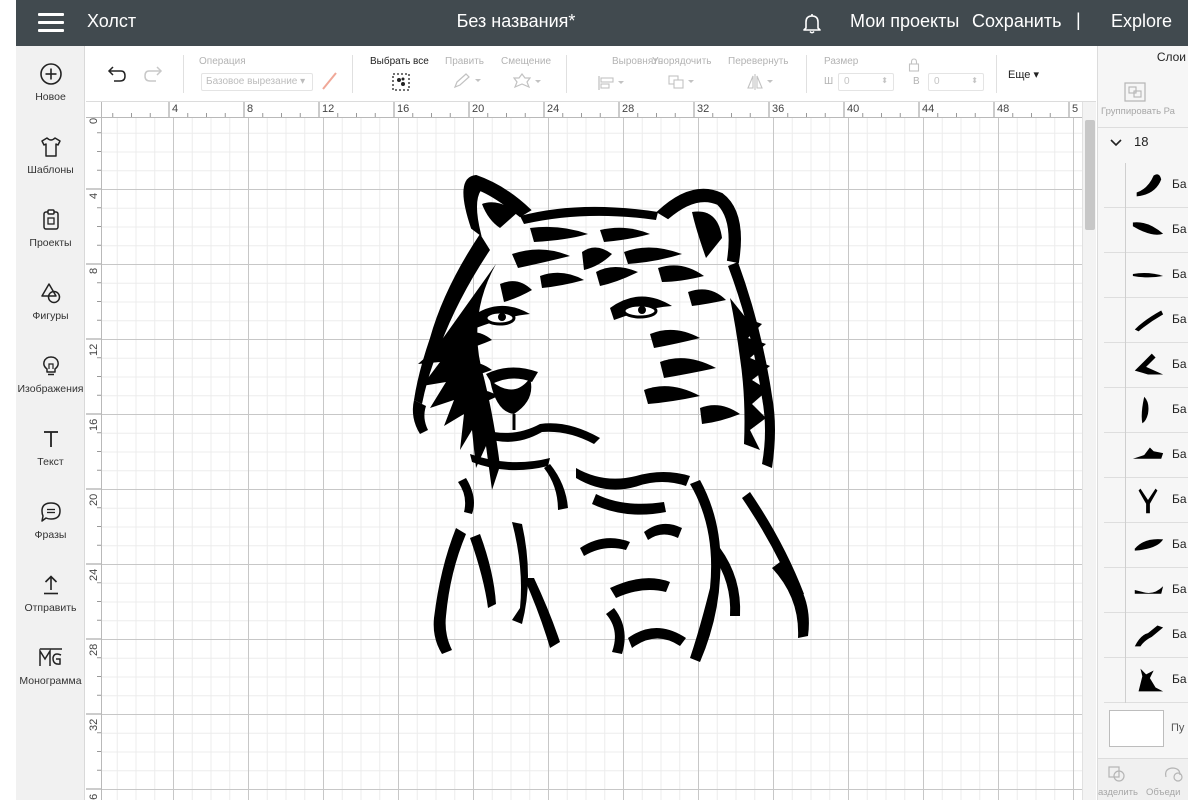 The image size is (1200, 800). What do you see at coordinates (1118, 792) in the screenshot?
I see `slice-label: азделить` at bounding box center [1118, 792].